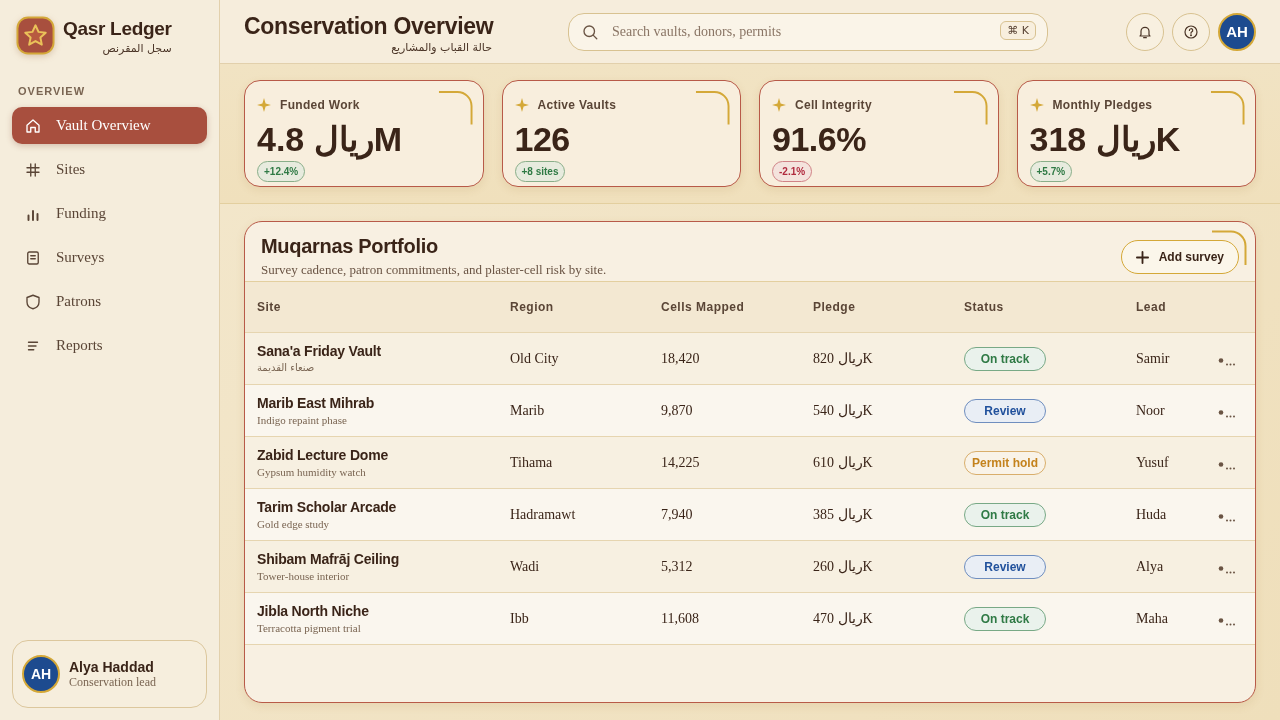 This screenshot has height=720, width=1280. I want to click on table-cell: 5,312, so click(677, 566).